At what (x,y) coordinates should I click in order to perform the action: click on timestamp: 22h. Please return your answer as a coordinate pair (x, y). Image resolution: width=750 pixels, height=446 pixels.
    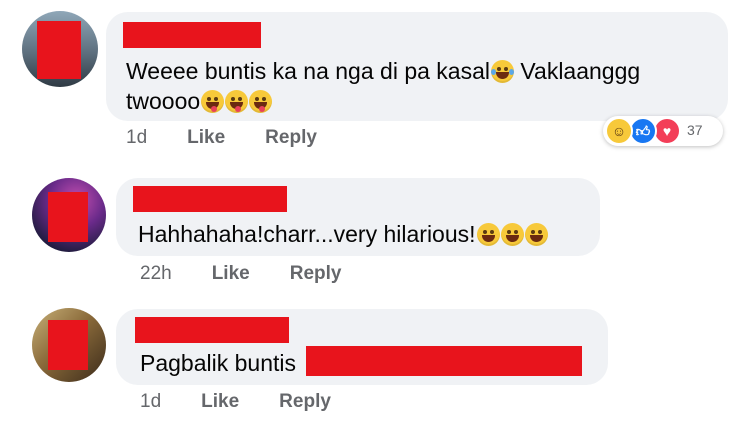
    Looking at the image, I should click on (156, 273).